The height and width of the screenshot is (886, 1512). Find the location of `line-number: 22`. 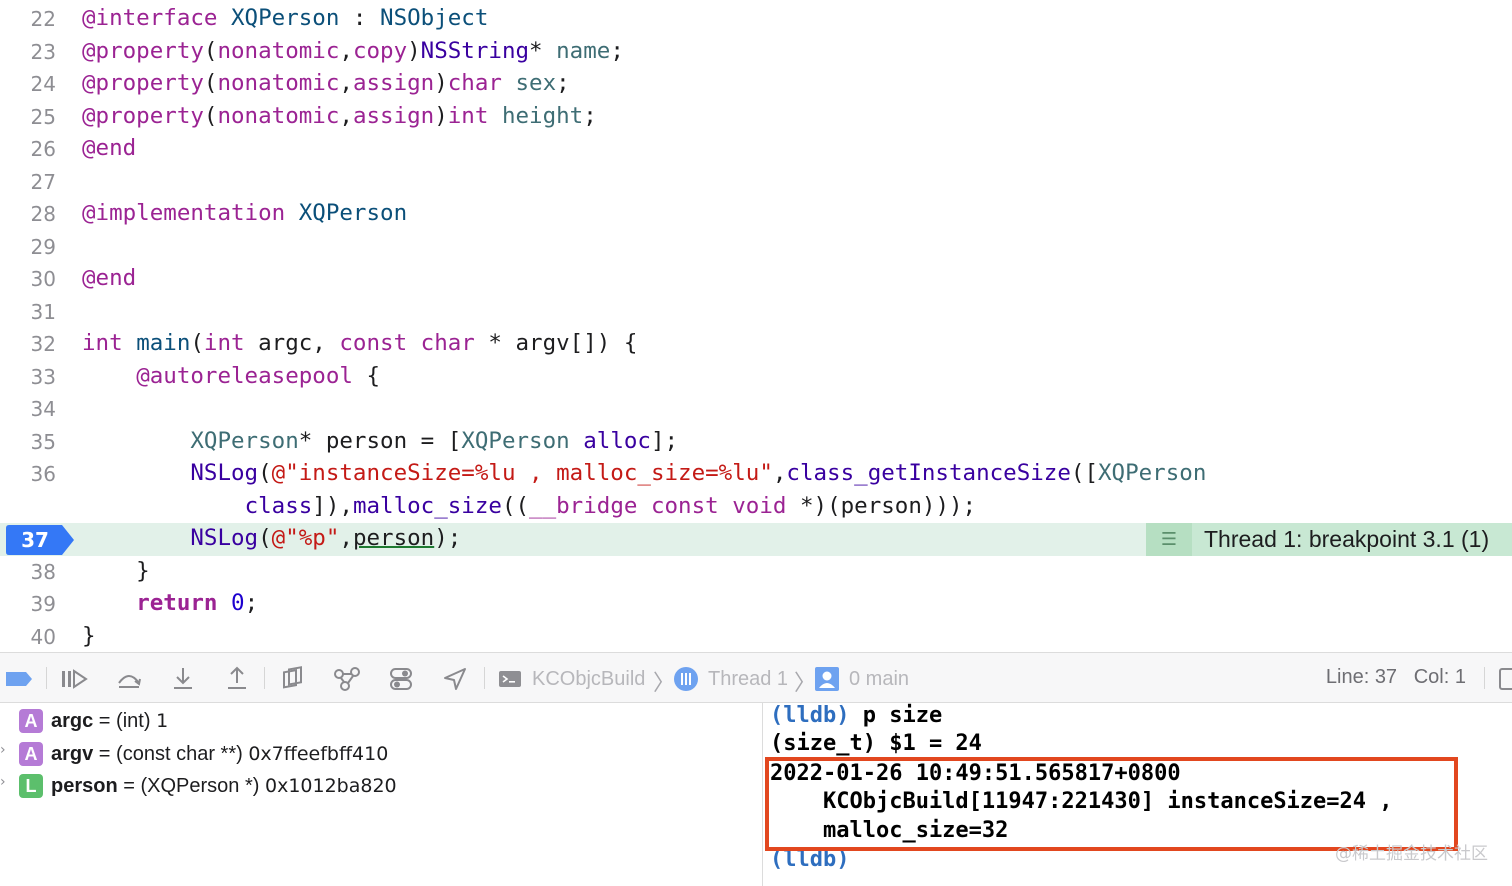

line-number: 22 is located at coordinates (28, 19).